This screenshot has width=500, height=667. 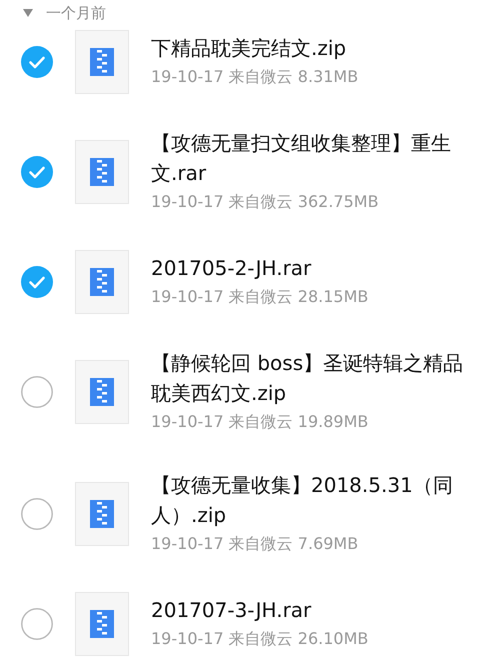 I want to click on file-details: 19-10-17 来自微云 362.75MB, so click(x=265, y=202).